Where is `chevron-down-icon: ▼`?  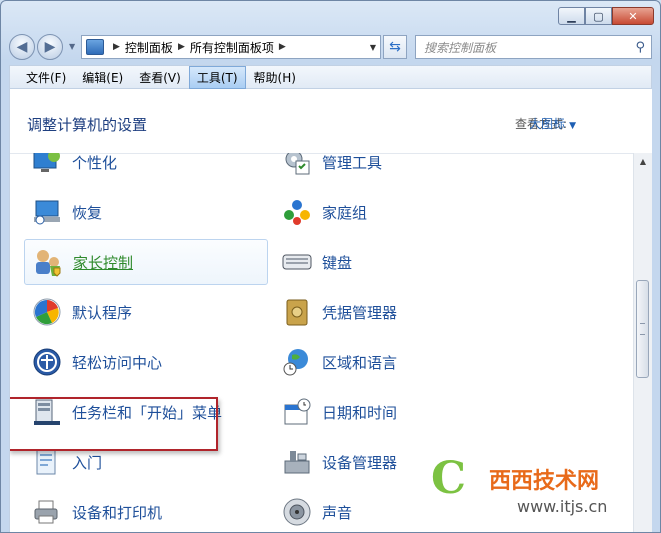 chevron-down-icon: ▼ is located at coordinates (572, 126).